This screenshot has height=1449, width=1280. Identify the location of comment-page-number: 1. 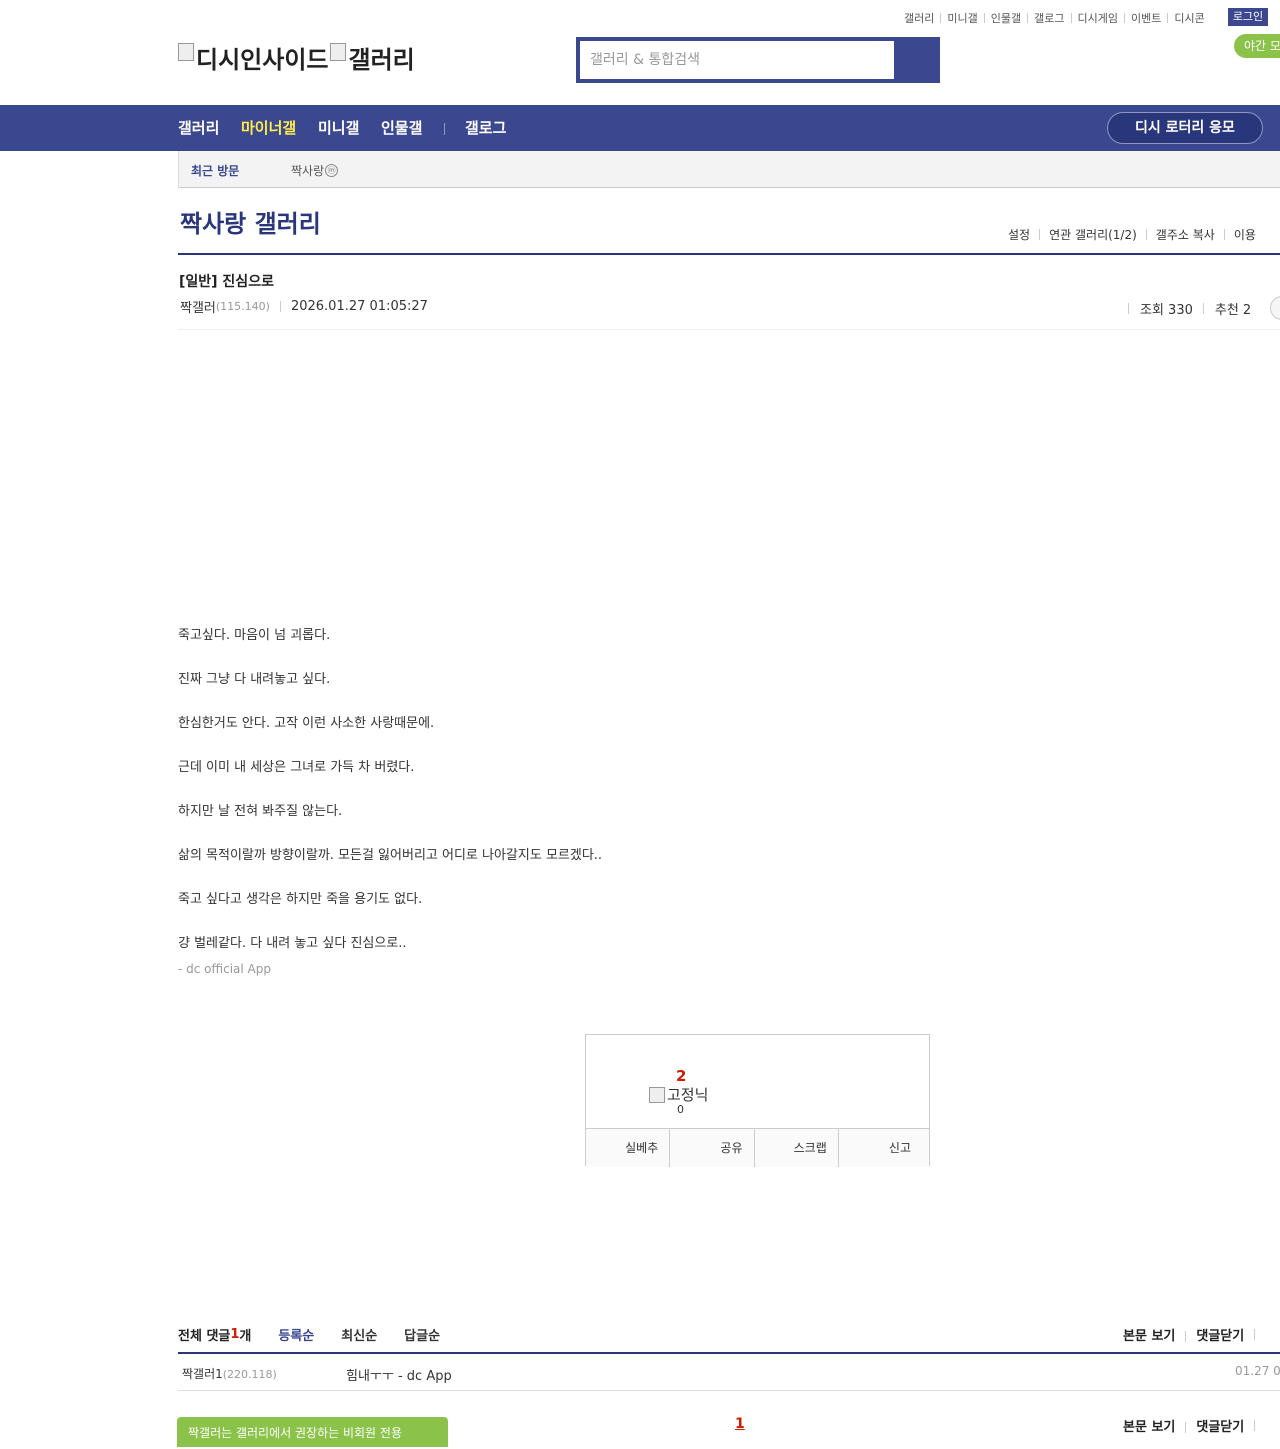
(740, 1424).